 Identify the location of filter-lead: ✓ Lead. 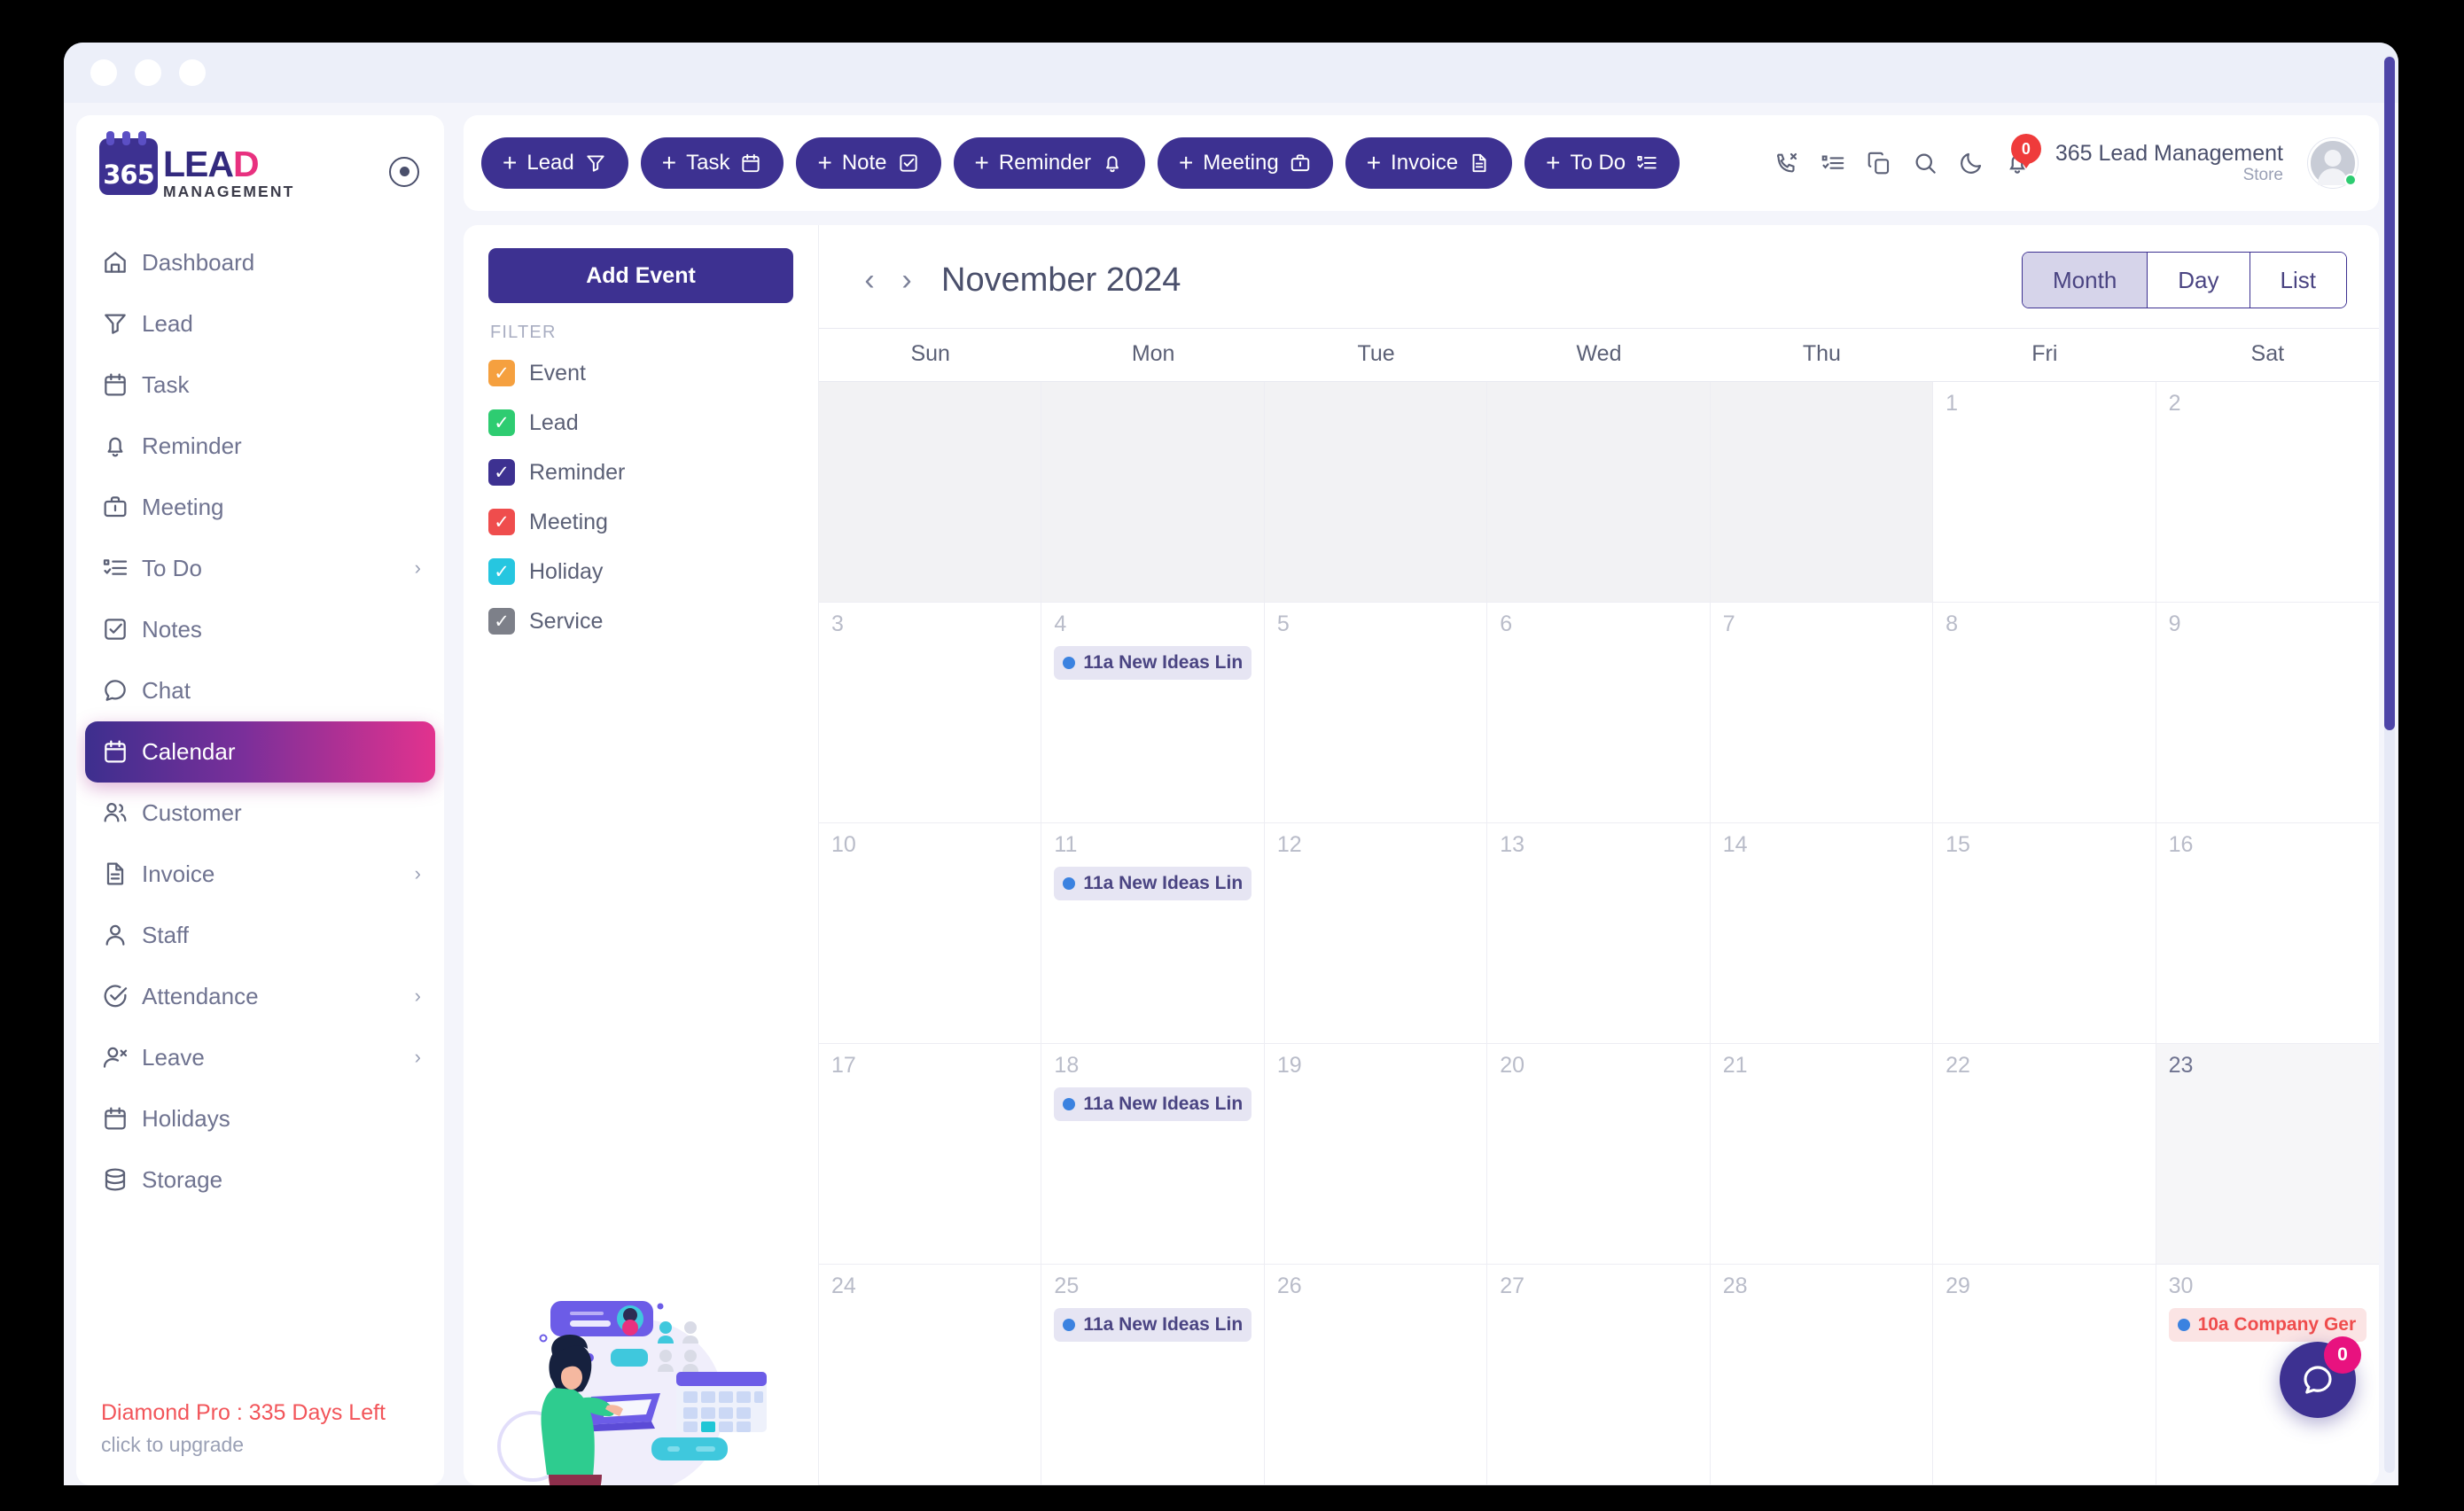
(640, 423).